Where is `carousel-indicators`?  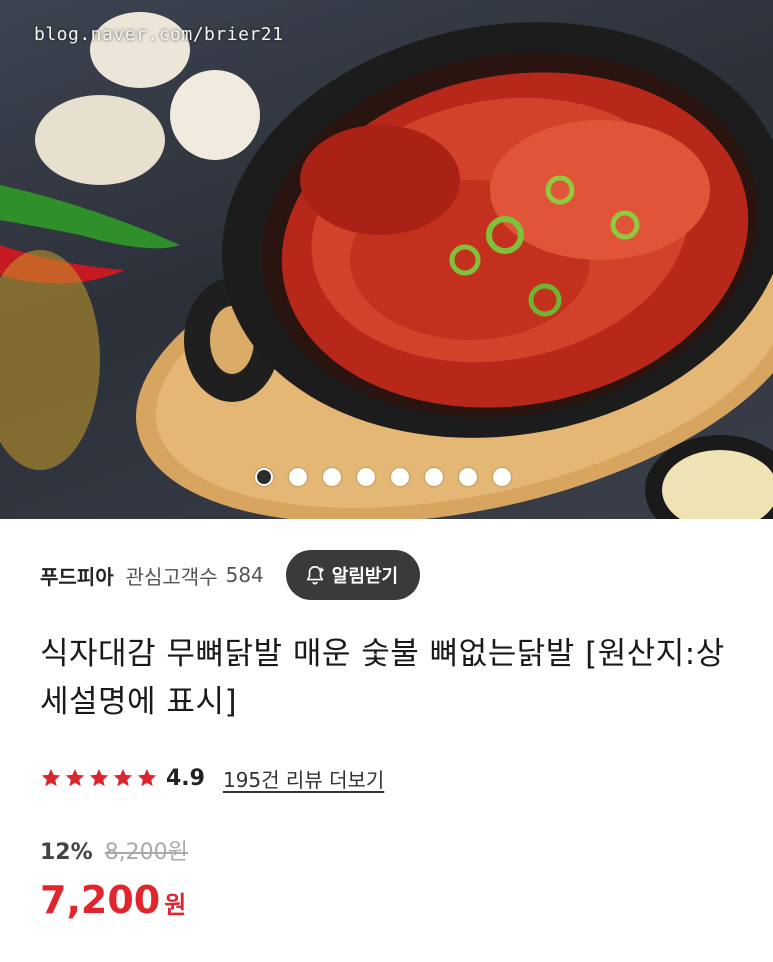 carousel-indicators is located at coordinates (383, 477).